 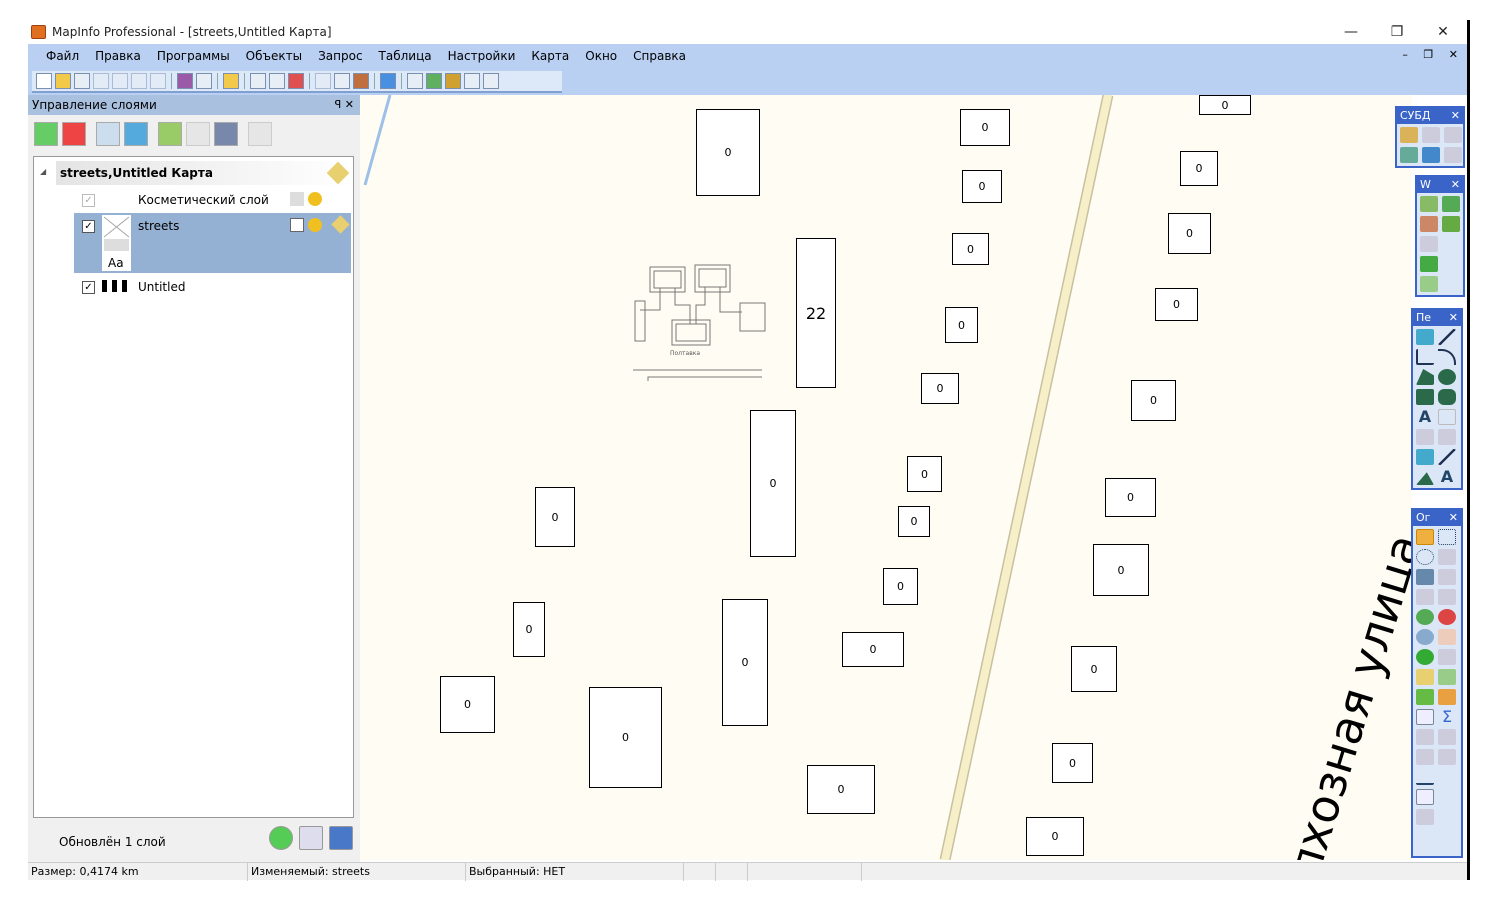 I want to click on boundary-select-icon, so click(x=1425, y=577).